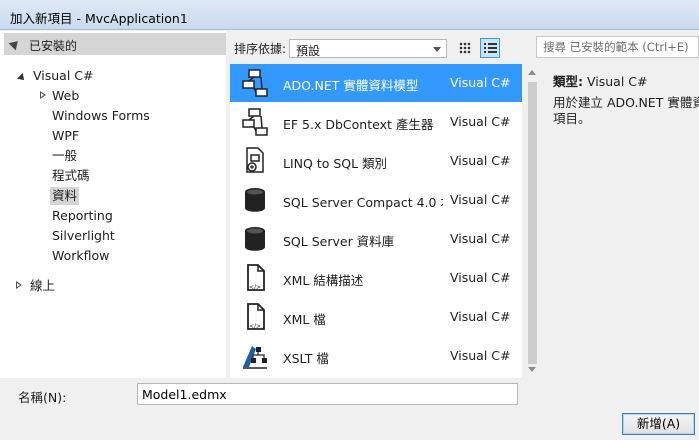 The height and width of the screenshot is (440, 699). I want to click on linq-to-sql-icon, so click(255, 160).